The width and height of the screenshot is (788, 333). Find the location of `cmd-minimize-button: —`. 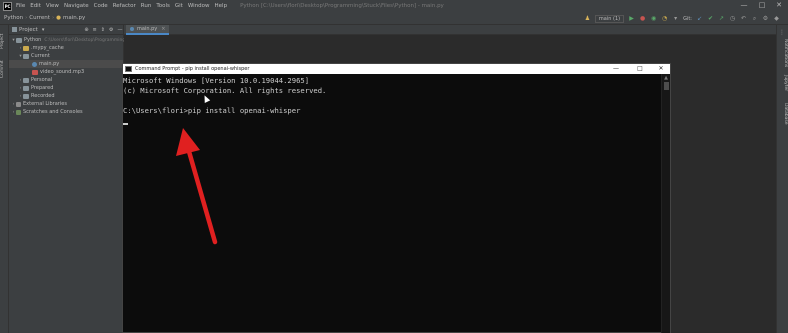

cmd-minimize-button: — is located at coordinates (616, 69).